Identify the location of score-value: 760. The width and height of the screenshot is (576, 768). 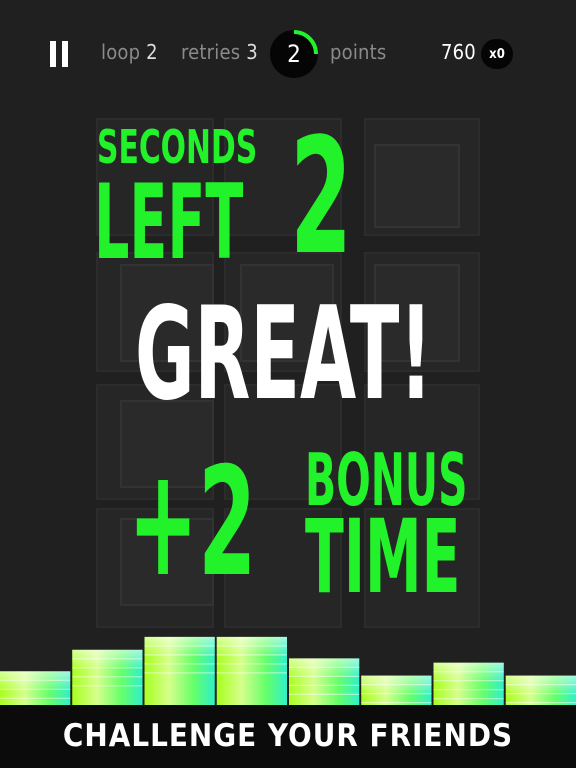
(458, 52).